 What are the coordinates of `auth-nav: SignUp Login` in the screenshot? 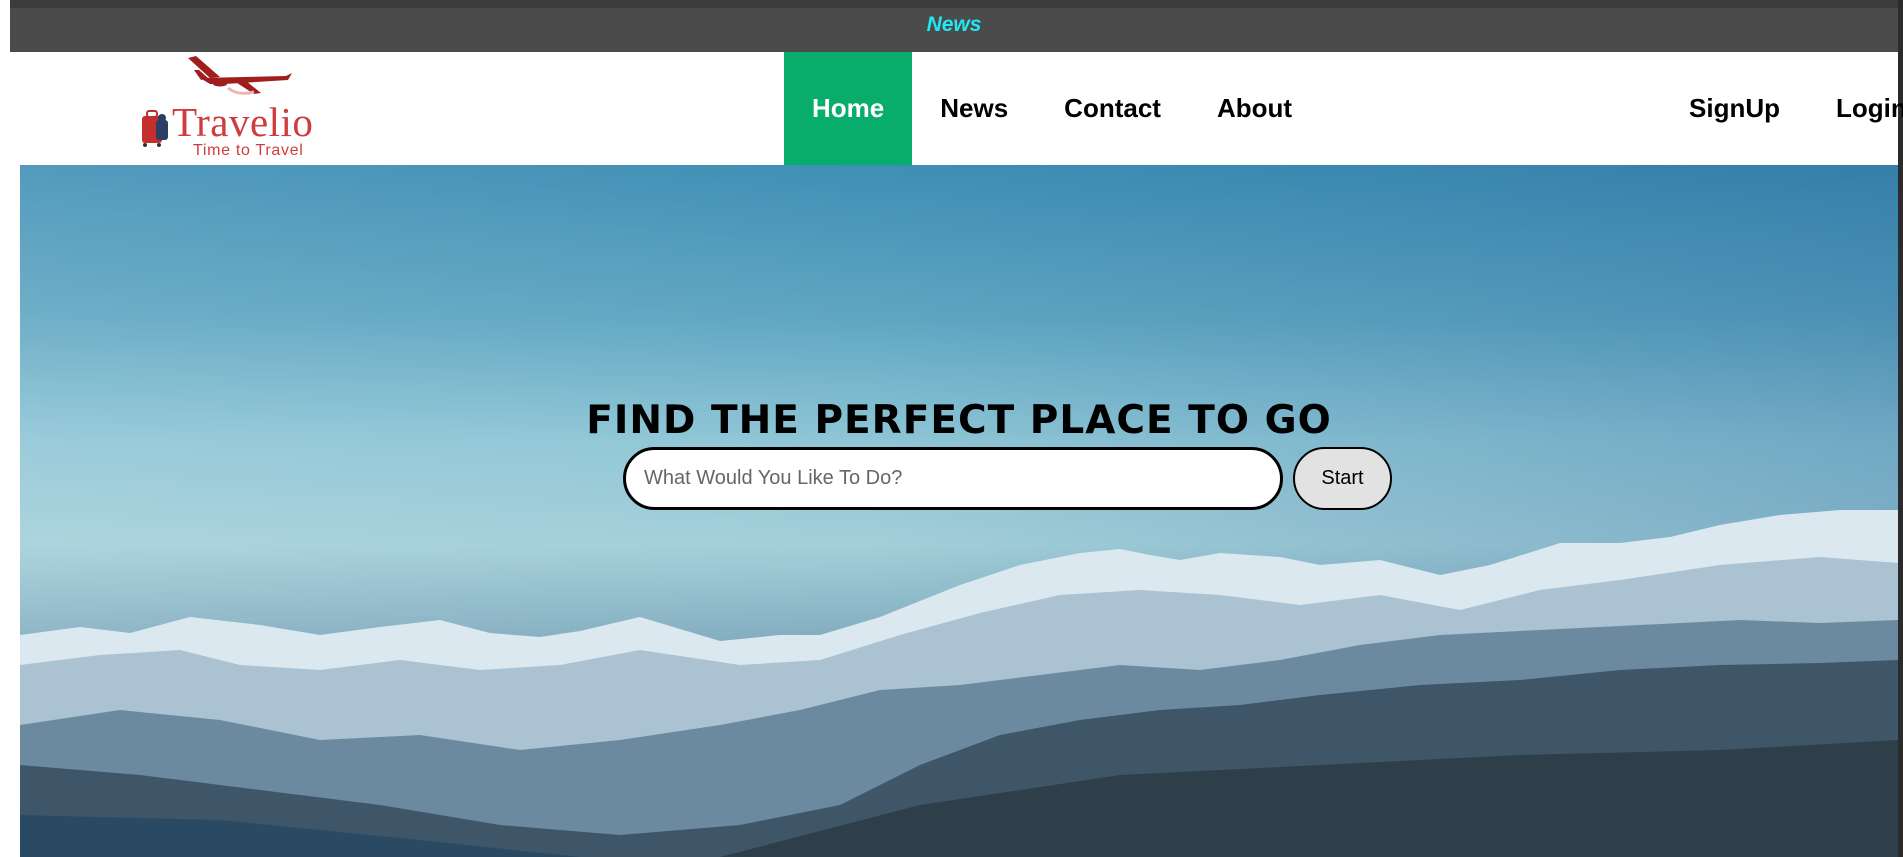 It's located at (1782, 108).